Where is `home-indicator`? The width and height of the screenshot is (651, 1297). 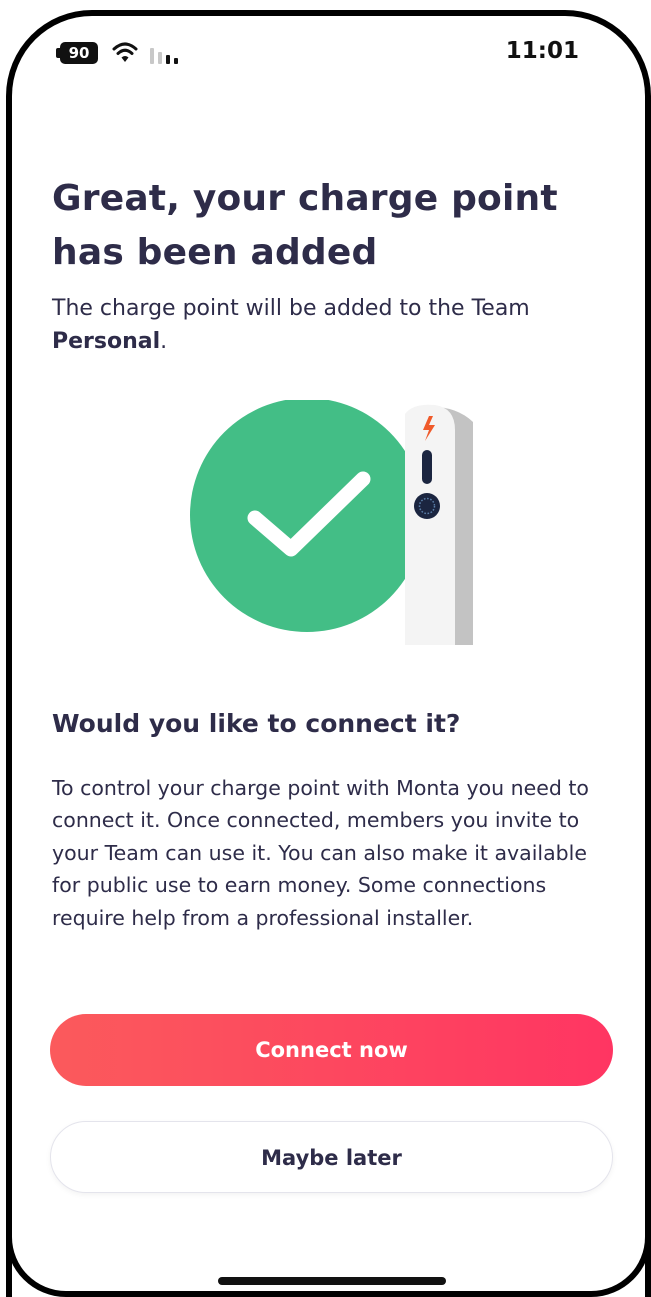 home-indicator is located at coordinates (332, 1281).